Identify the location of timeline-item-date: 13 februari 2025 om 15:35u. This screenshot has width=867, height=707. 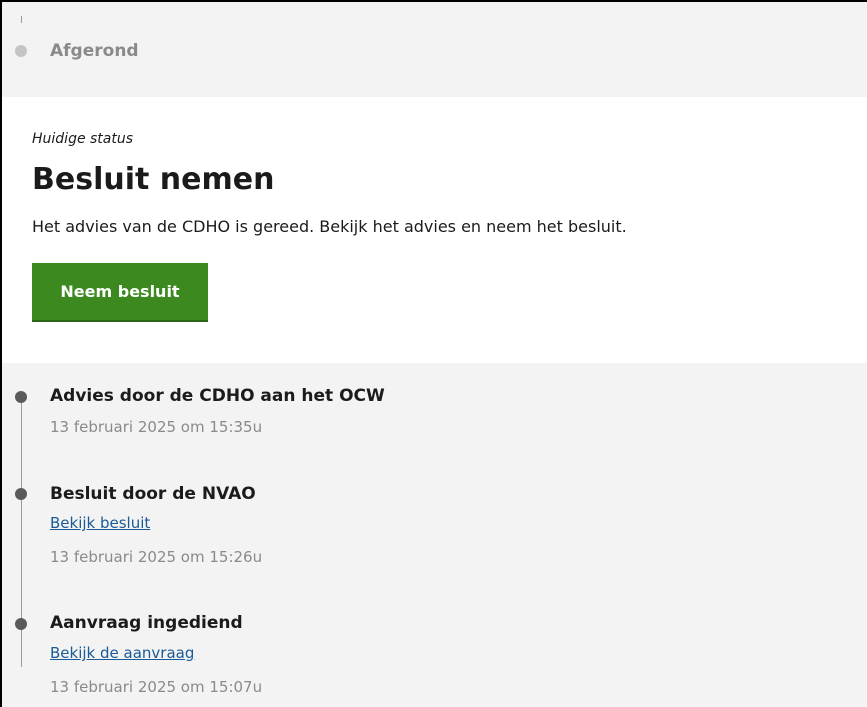
(156, 427).